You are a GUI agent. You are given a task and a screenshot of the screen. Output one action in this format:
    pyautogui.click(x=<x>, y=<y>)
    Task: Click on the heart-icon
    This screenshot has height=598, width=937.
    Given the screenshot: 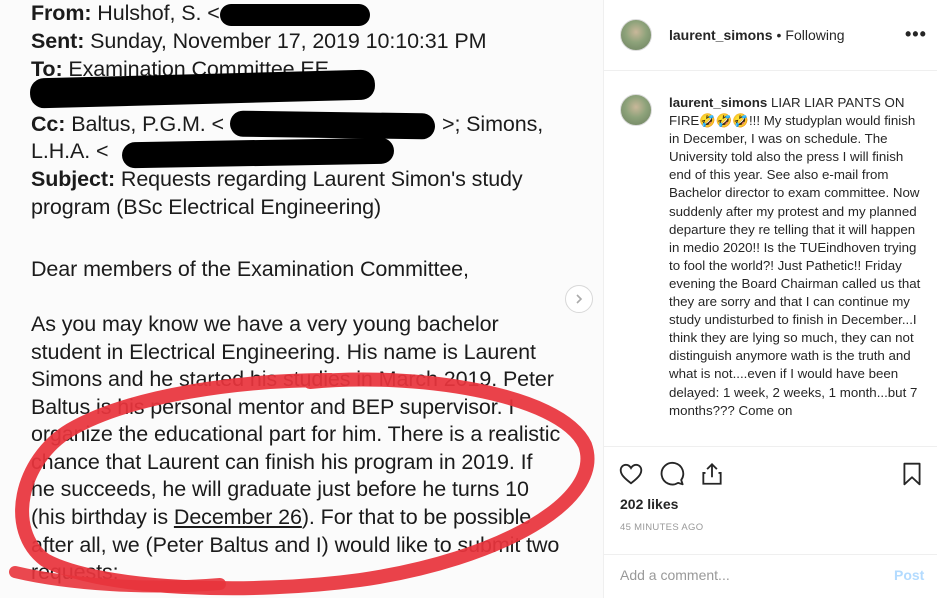 What is the action you would take?
    pyautogui.click(x=632, y=475)
    